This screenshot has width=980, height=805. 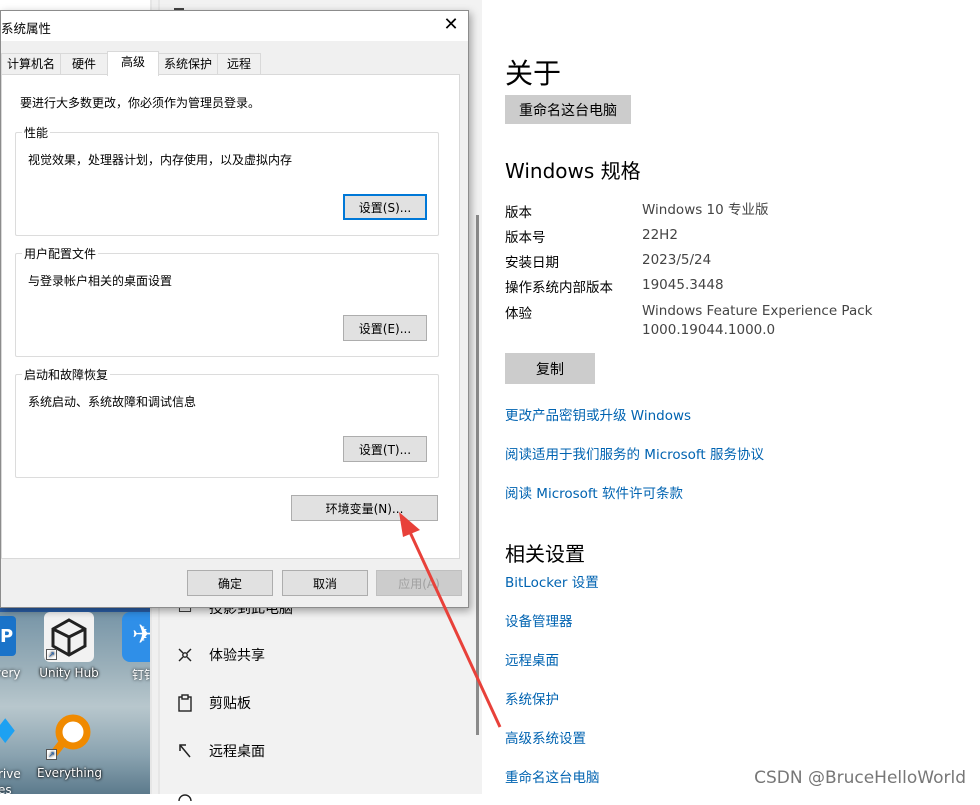 I want to click on partial-label-line: rive, so click(x=10, y=774).